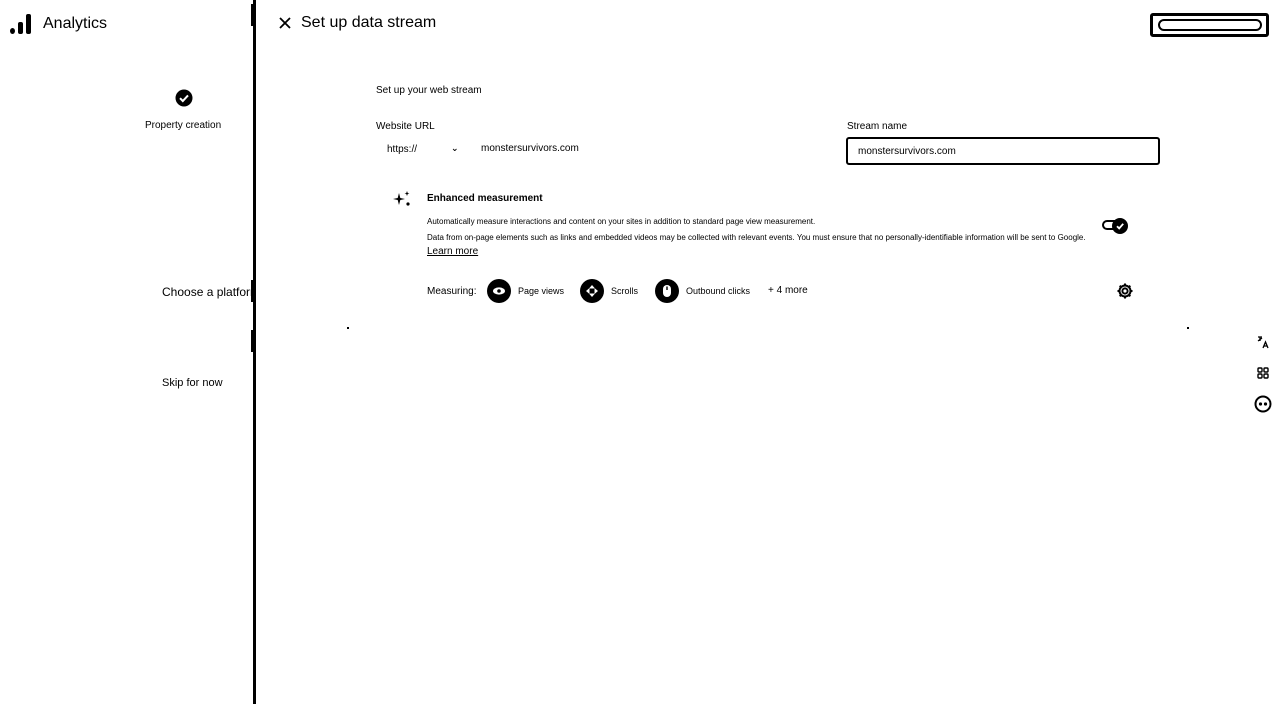 The width and height of the screenshot is (1280, 704). I want to click on enhanced-measurement-toggle, so click(1115, 225).